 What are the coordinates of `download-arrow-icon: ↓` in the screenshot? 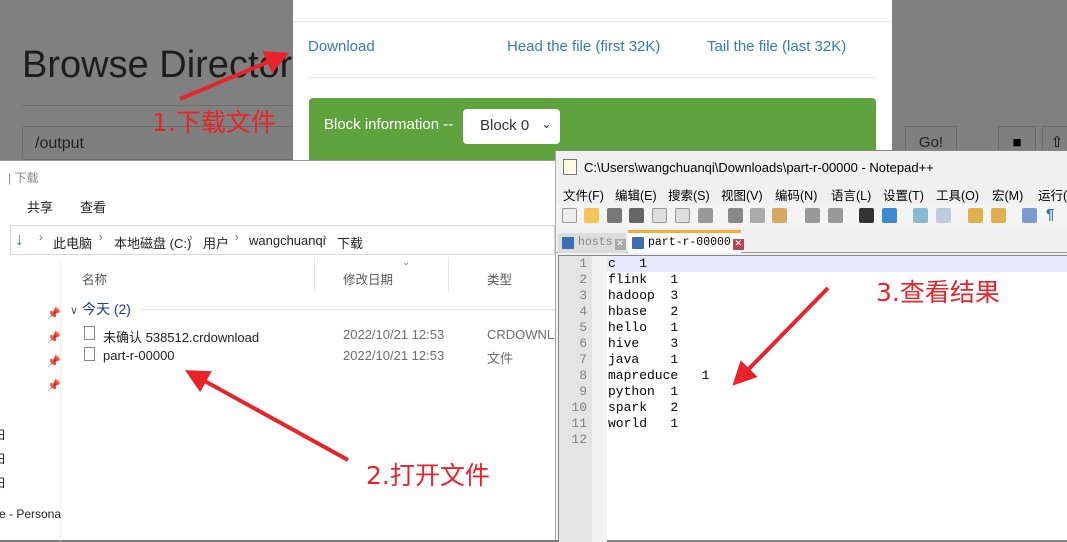 It's located at (19, 239).